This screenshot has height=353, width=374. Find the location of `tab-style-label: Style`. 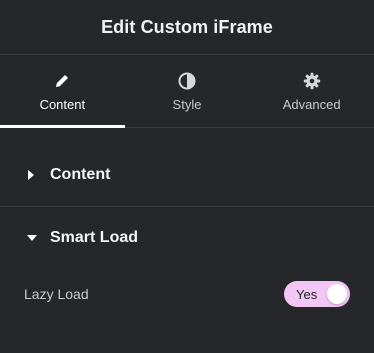

tab-style-label: Style is located at coordinates (187, 104).